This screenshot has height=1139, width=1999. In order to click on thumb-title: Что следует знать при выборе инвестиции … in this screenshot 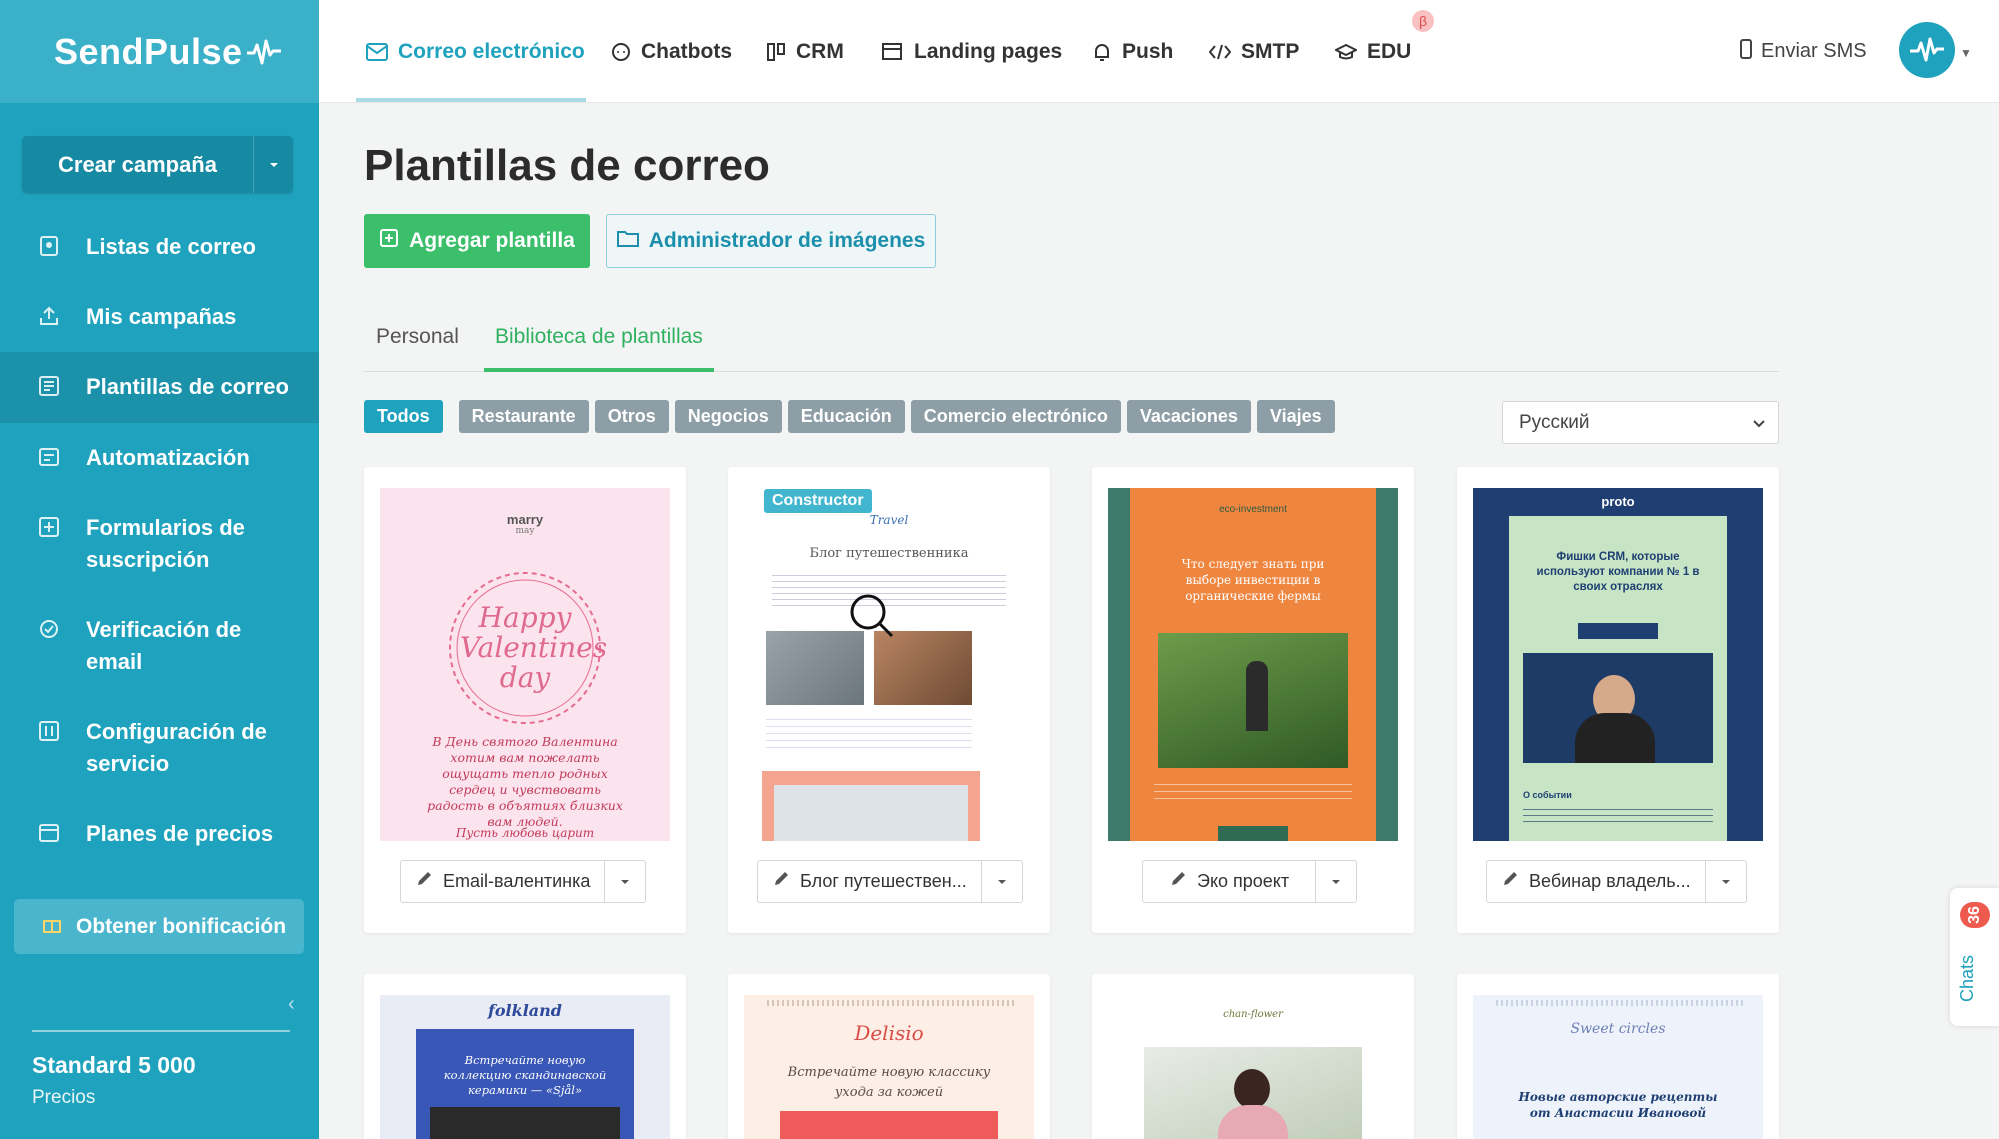, I will do `click(1253, 580)`.